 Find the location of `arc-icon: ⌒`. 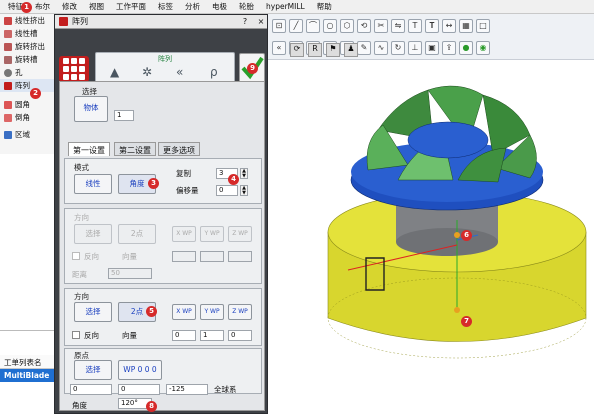

arc-icon: ⌒ is located at coordinates (313, 26).